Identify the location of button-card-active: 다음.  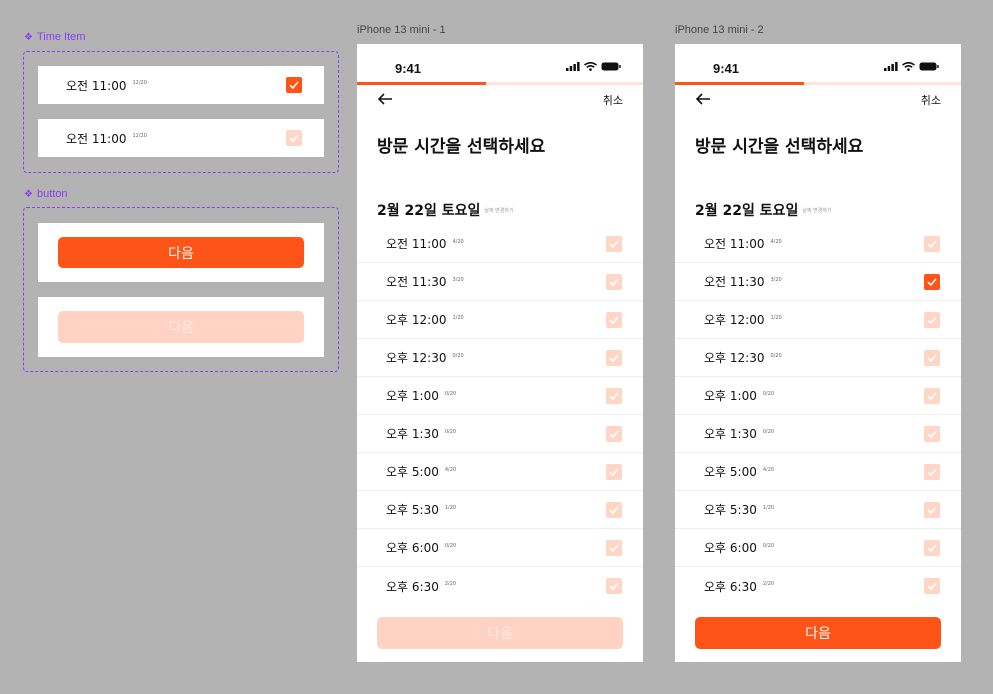
(181, 252).